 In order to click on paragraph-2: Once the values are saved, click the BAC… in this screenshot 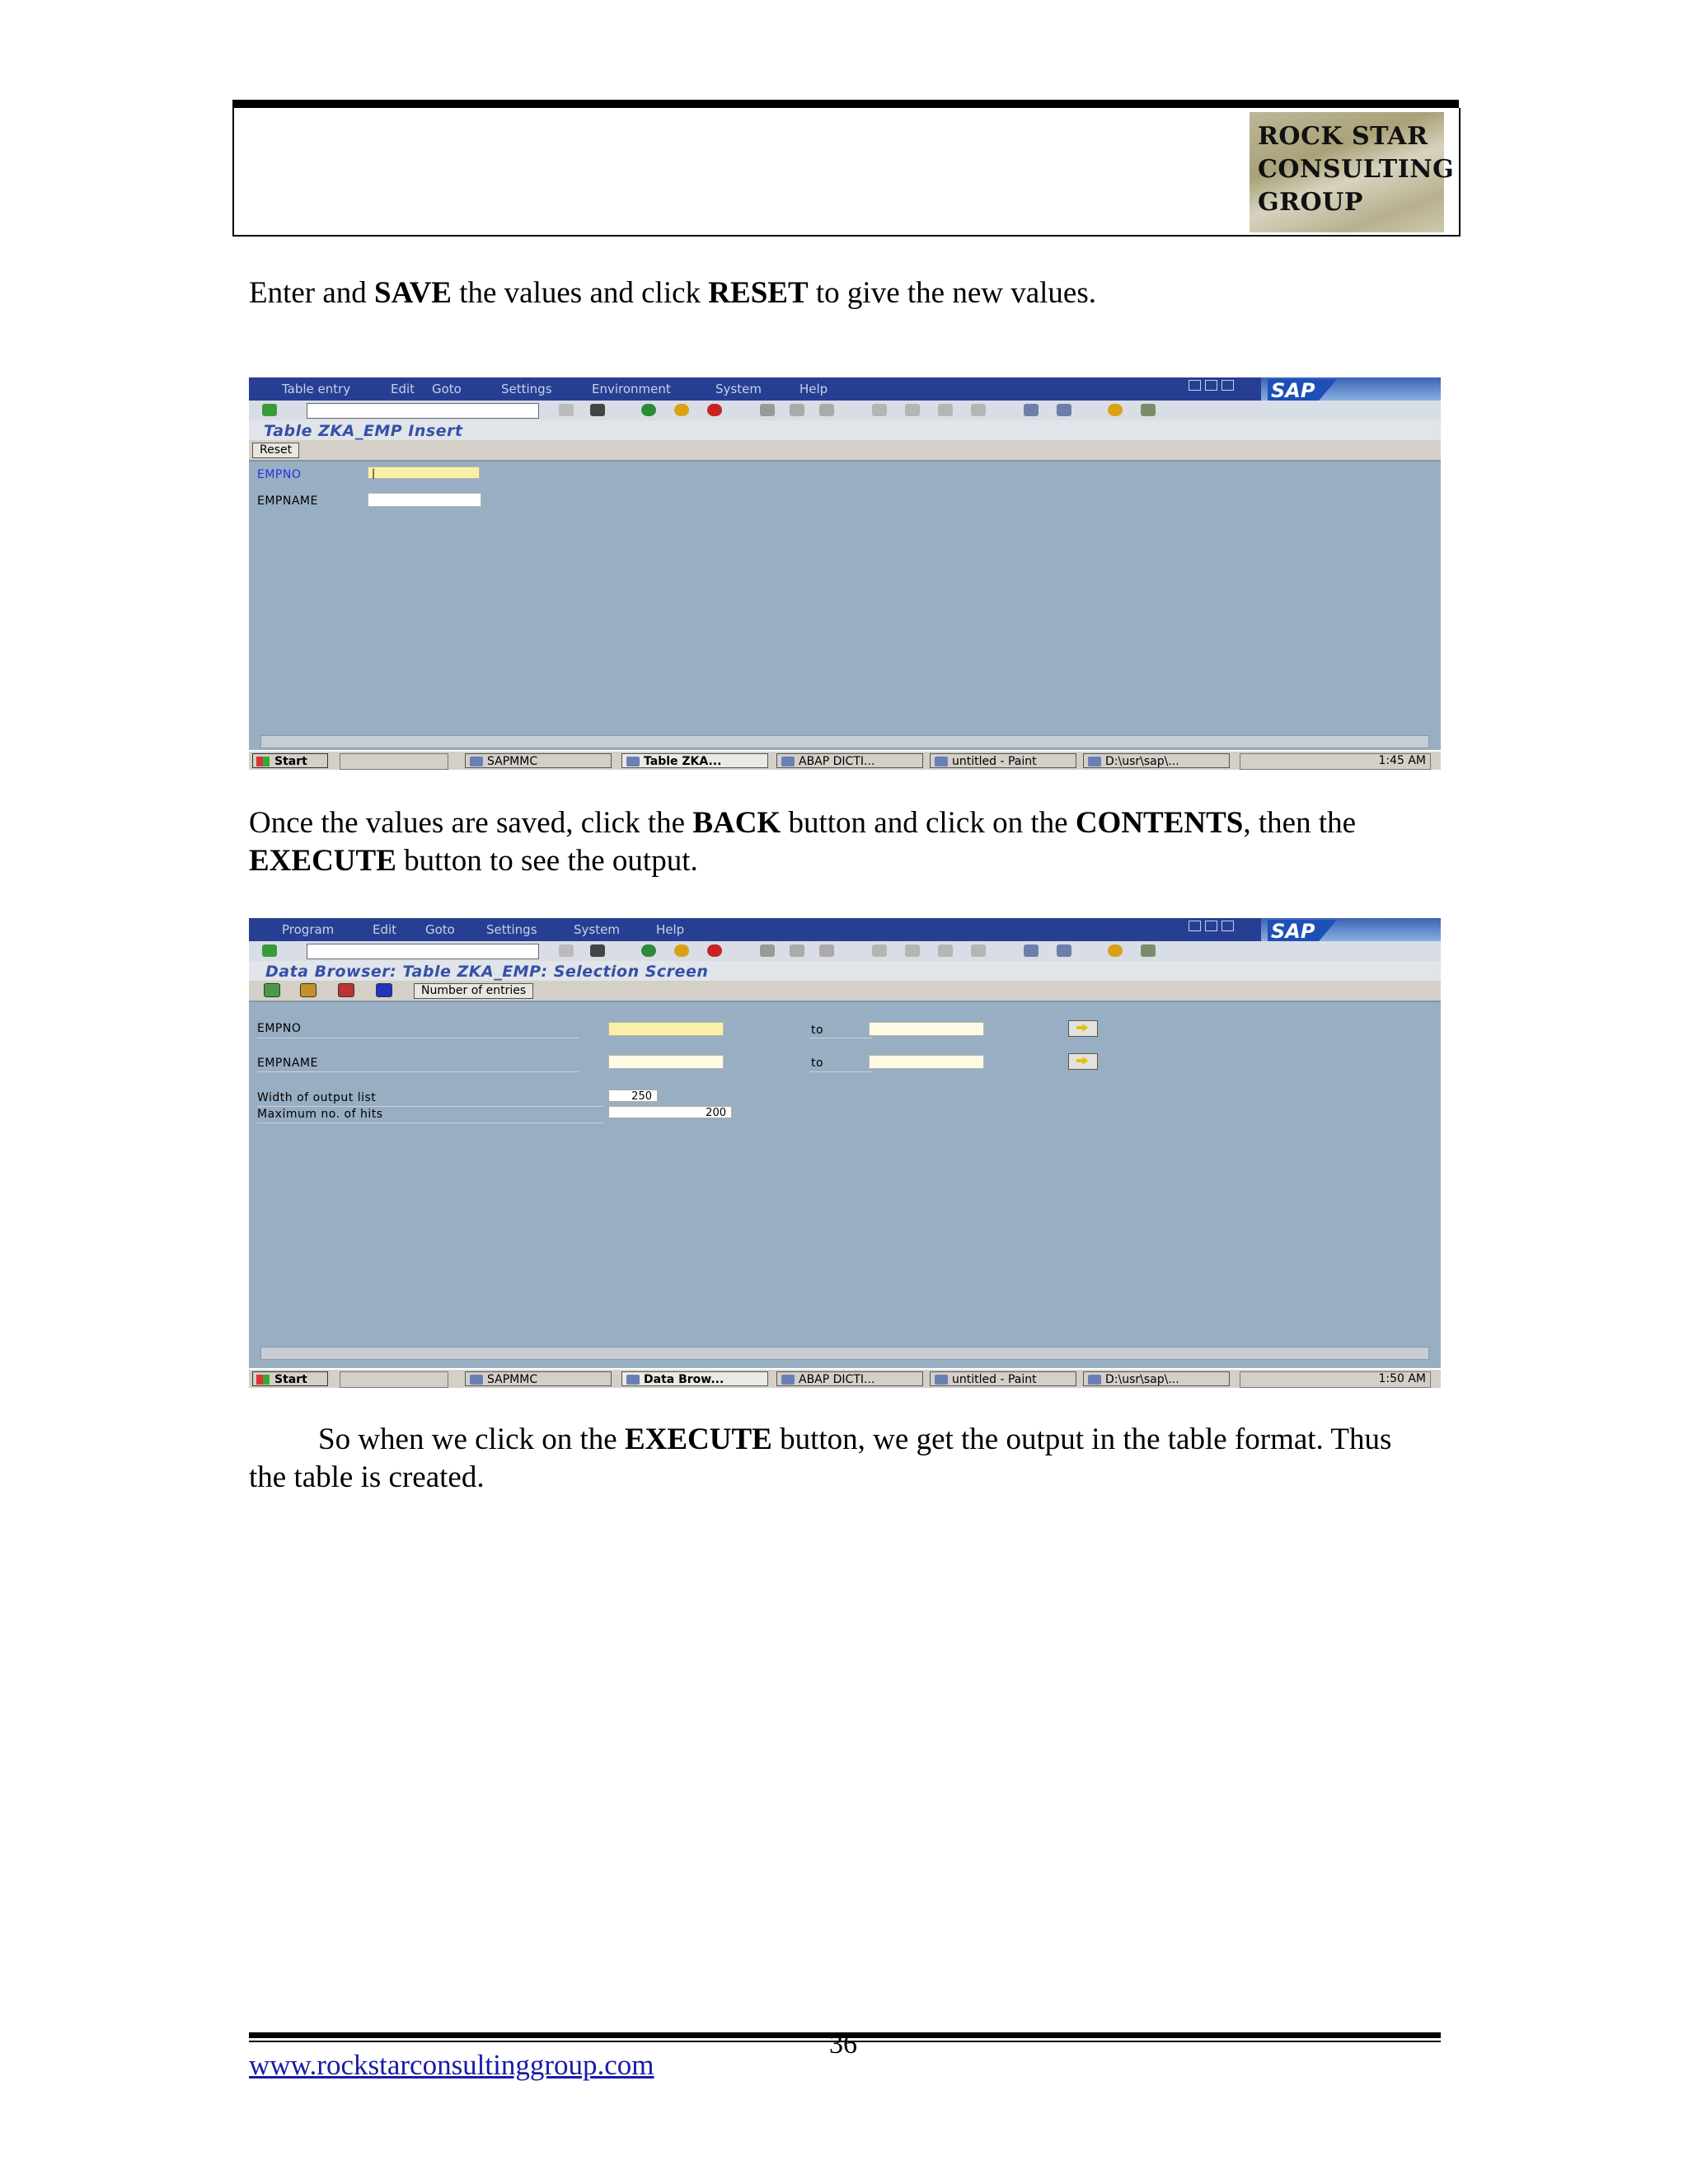, I will do `click(842, 842)`.